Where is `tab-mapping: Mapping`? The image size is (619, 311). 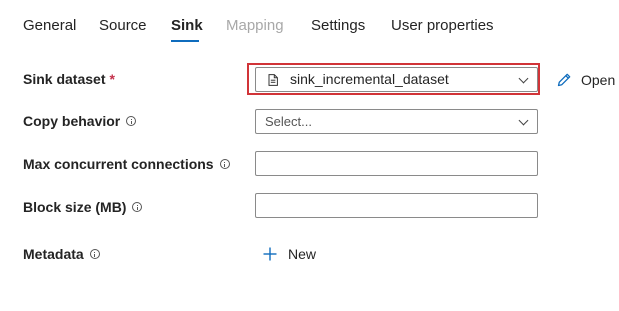 tab-mapping: Mapping is located at coordinates (255, 25).